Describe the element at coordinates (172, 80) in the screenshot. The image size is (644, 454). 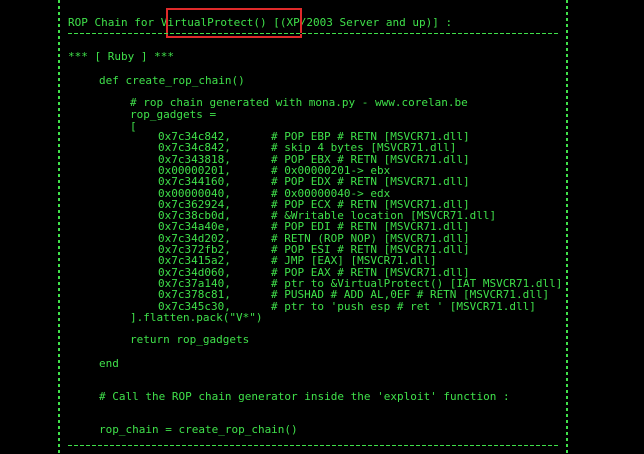
I see `def-line: def create_rop_chain()` at that location.